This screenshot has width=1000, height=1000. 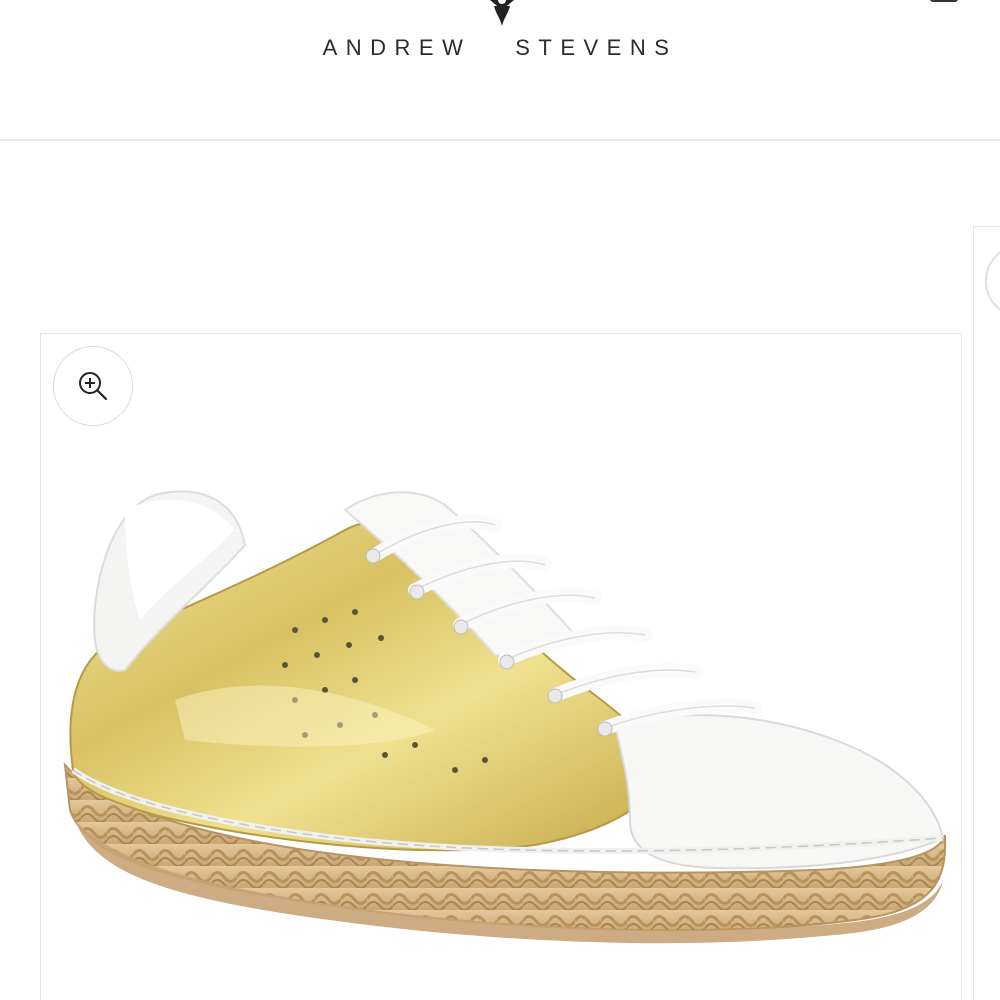 I want to click on header-divider, so click(x=500, y=140).